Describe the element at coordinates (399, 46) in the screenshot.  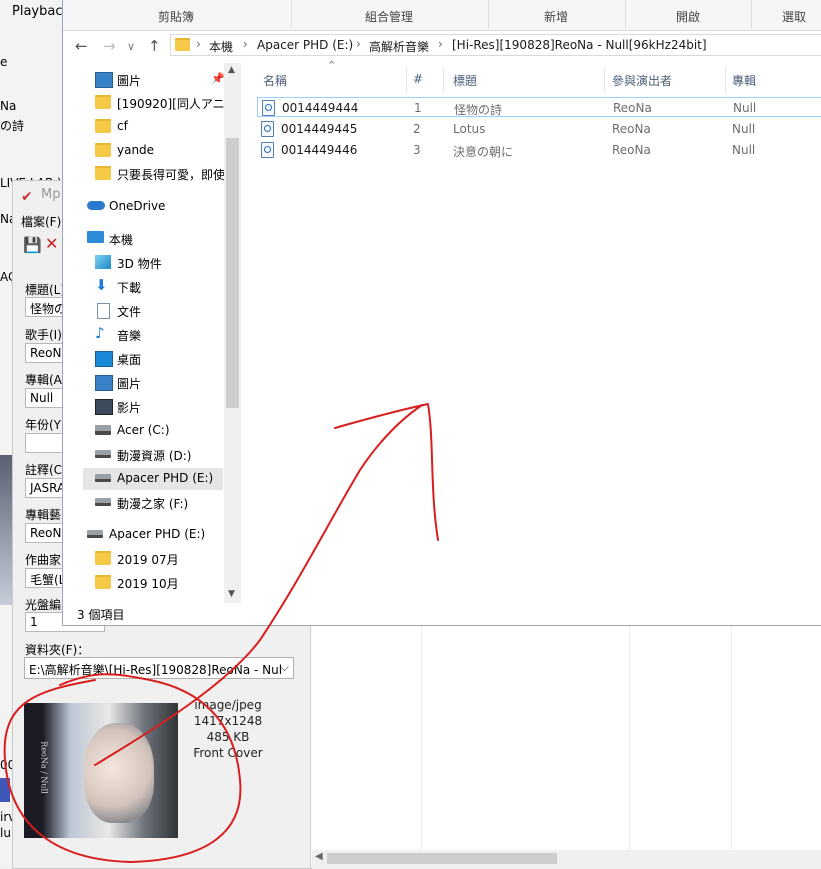
I see `breadcrumb-music-folder: 高解析音樂` at that location.